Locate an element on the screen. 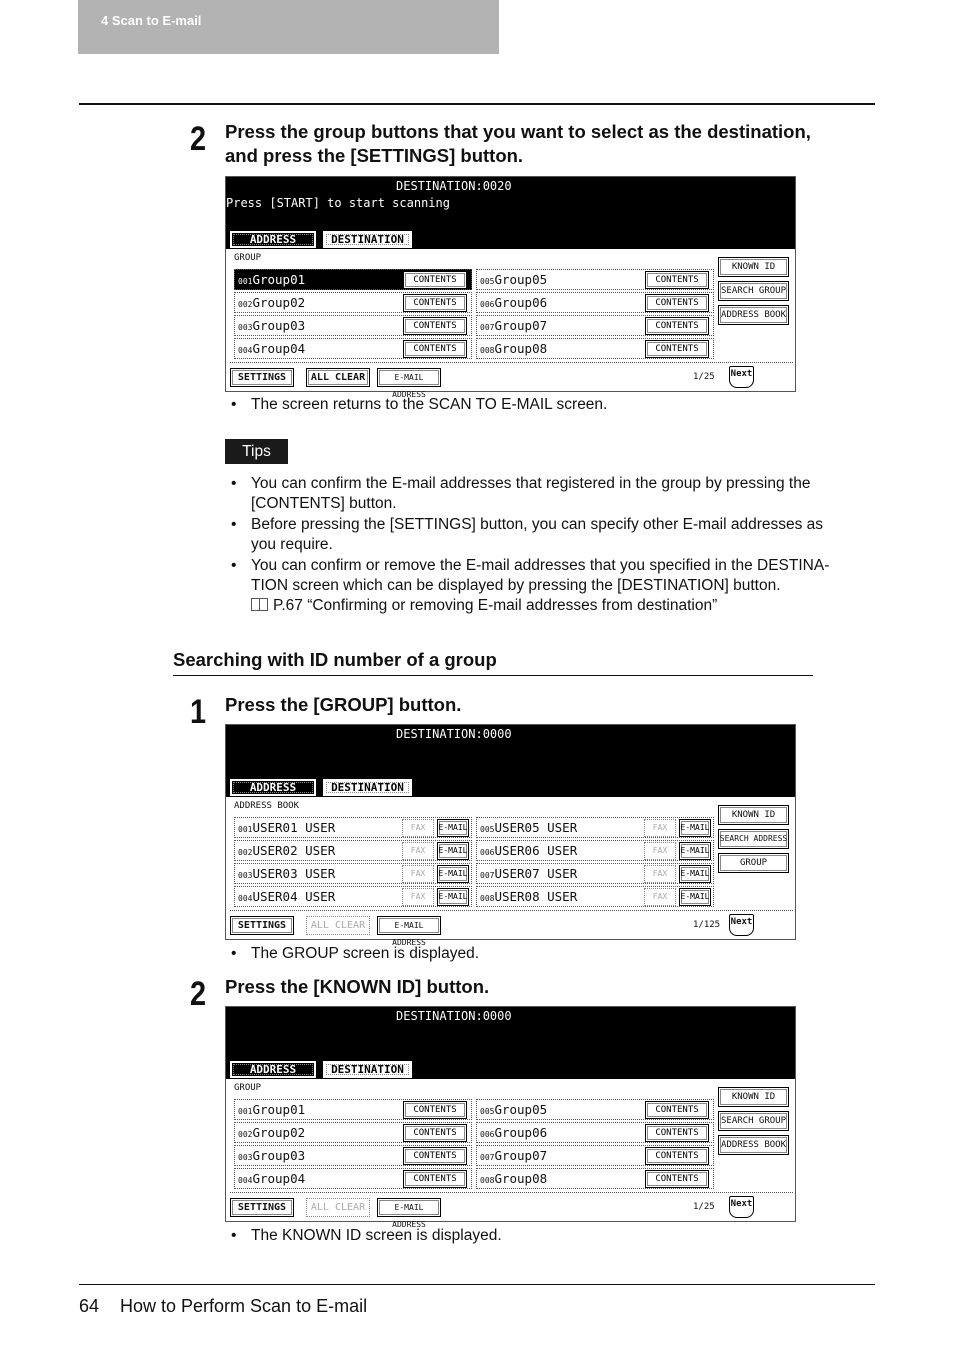  entry-name: USER05 USER is located at coordinates (536, 827).